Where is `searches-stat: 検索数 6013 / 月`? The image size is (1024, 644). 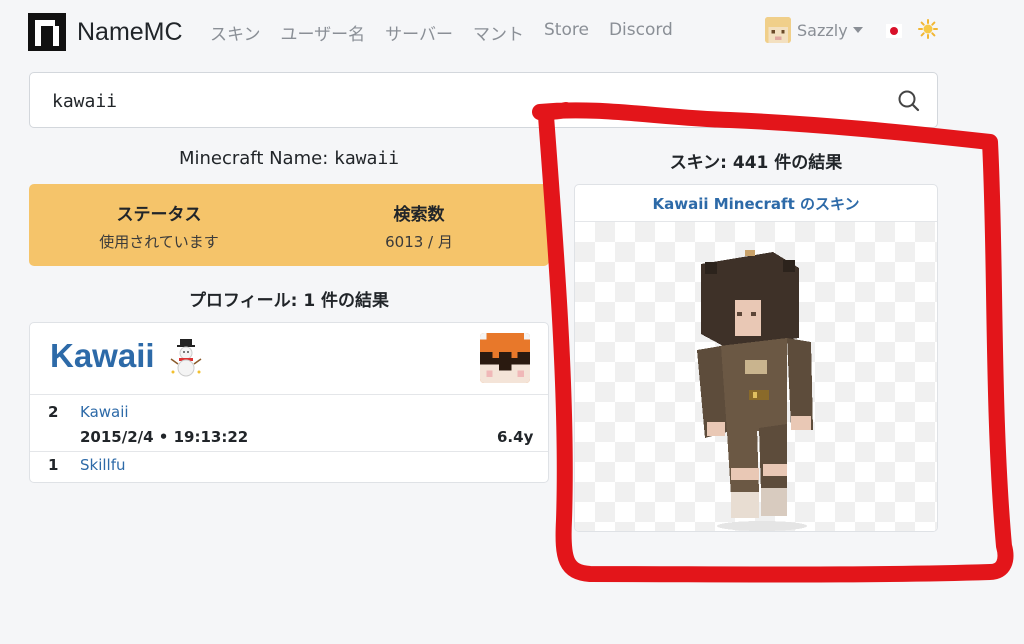
searches-stat: 検索数 6013 / 月 is located at coordinates (419, 226).